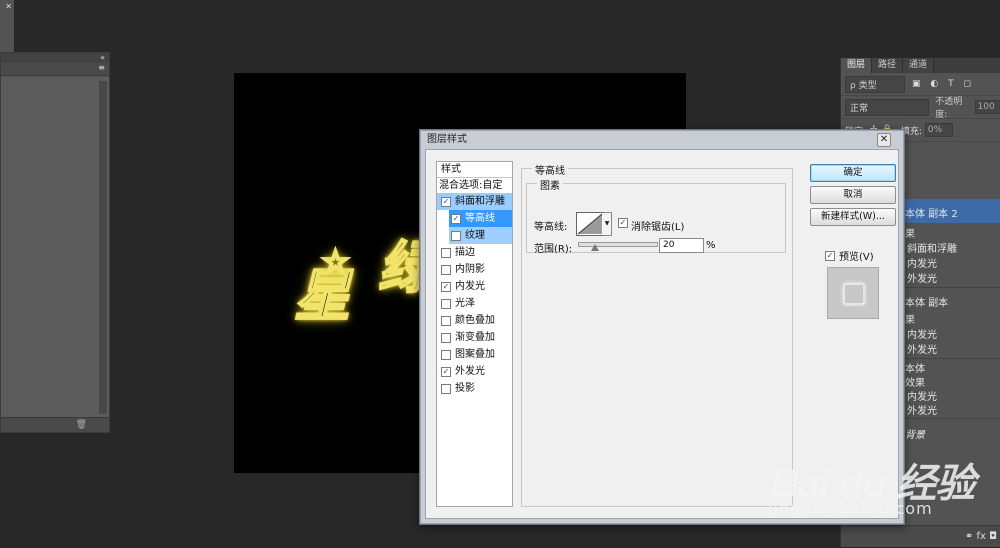 Image resolution: width=1000 pixels, height=548 pixels. Describe the element at coordinates (335, 262) in the screenshot. I see `star-icon: ☆` at that location.